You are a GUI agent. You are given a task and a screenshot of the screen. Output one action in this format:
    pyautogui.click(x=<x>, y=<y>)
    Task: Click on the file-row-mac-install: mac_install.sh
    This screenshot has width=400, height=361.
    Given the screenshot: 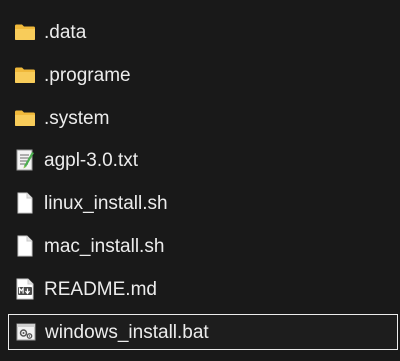 What is the action you would take?
    pyautogui.click(x=203, y=246)
    